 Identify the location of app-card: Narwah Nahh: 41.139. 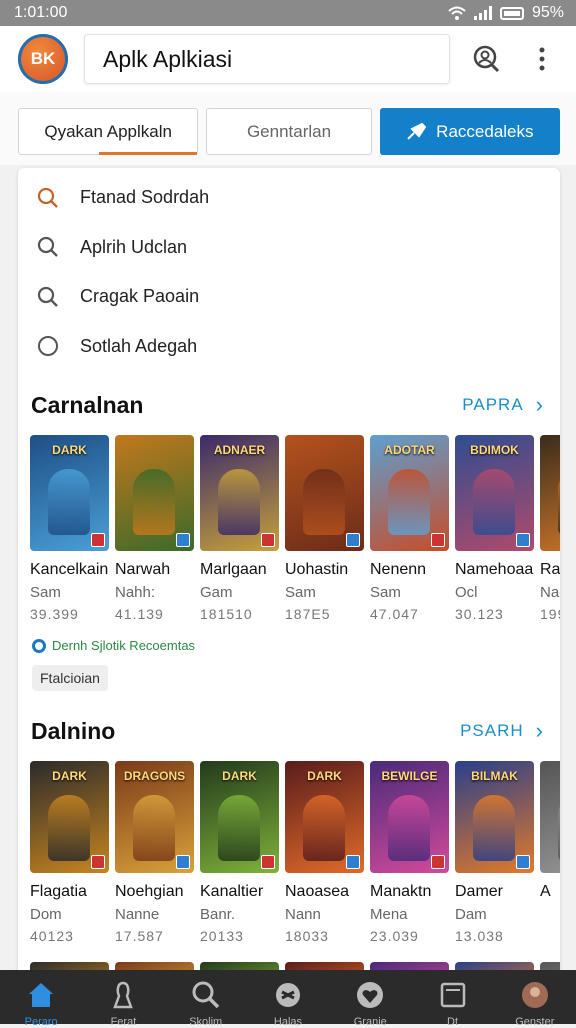
(154, 528).